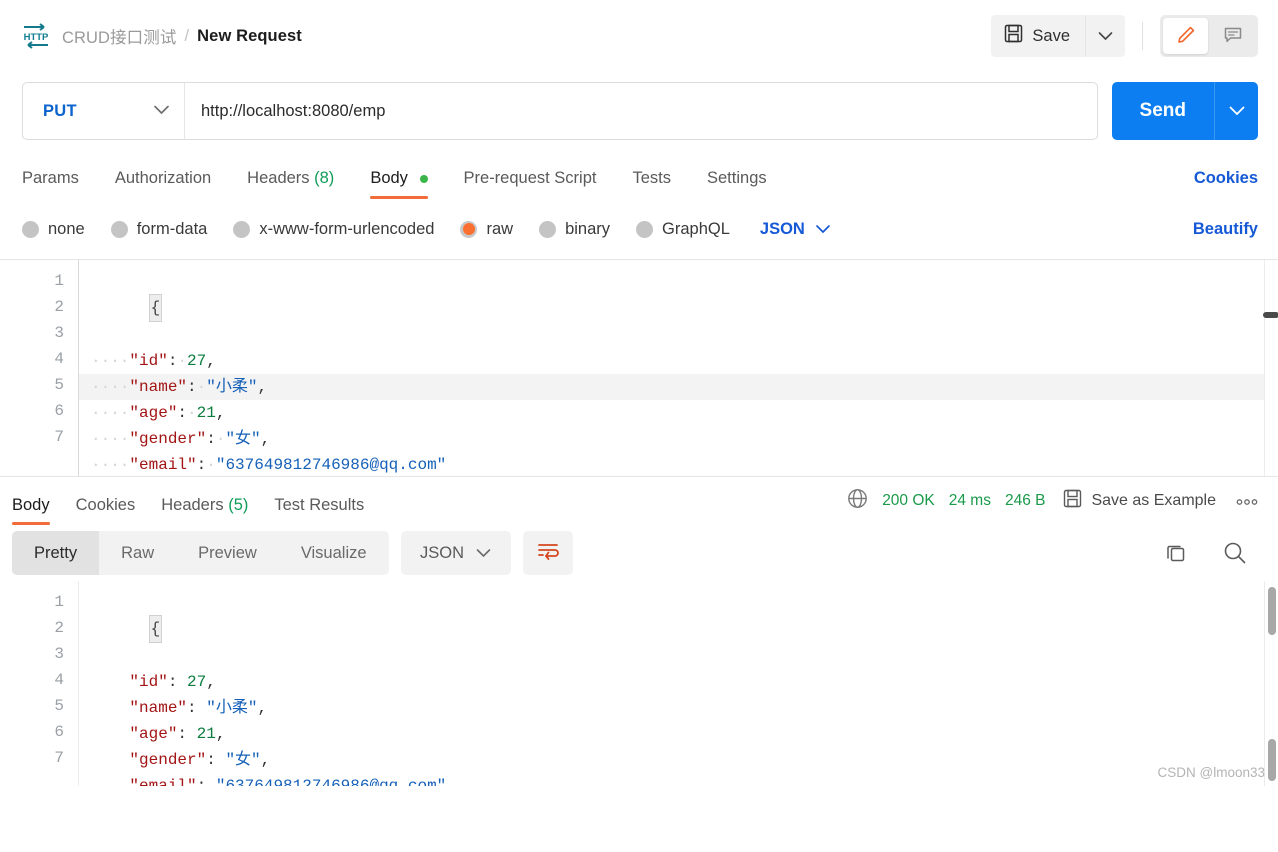 The height and width of the screenshot is (852, 1278). Describe the element at coordinates (106, 510) in the screenshot. I see `response-tab-cookies: Cookies` at that location.